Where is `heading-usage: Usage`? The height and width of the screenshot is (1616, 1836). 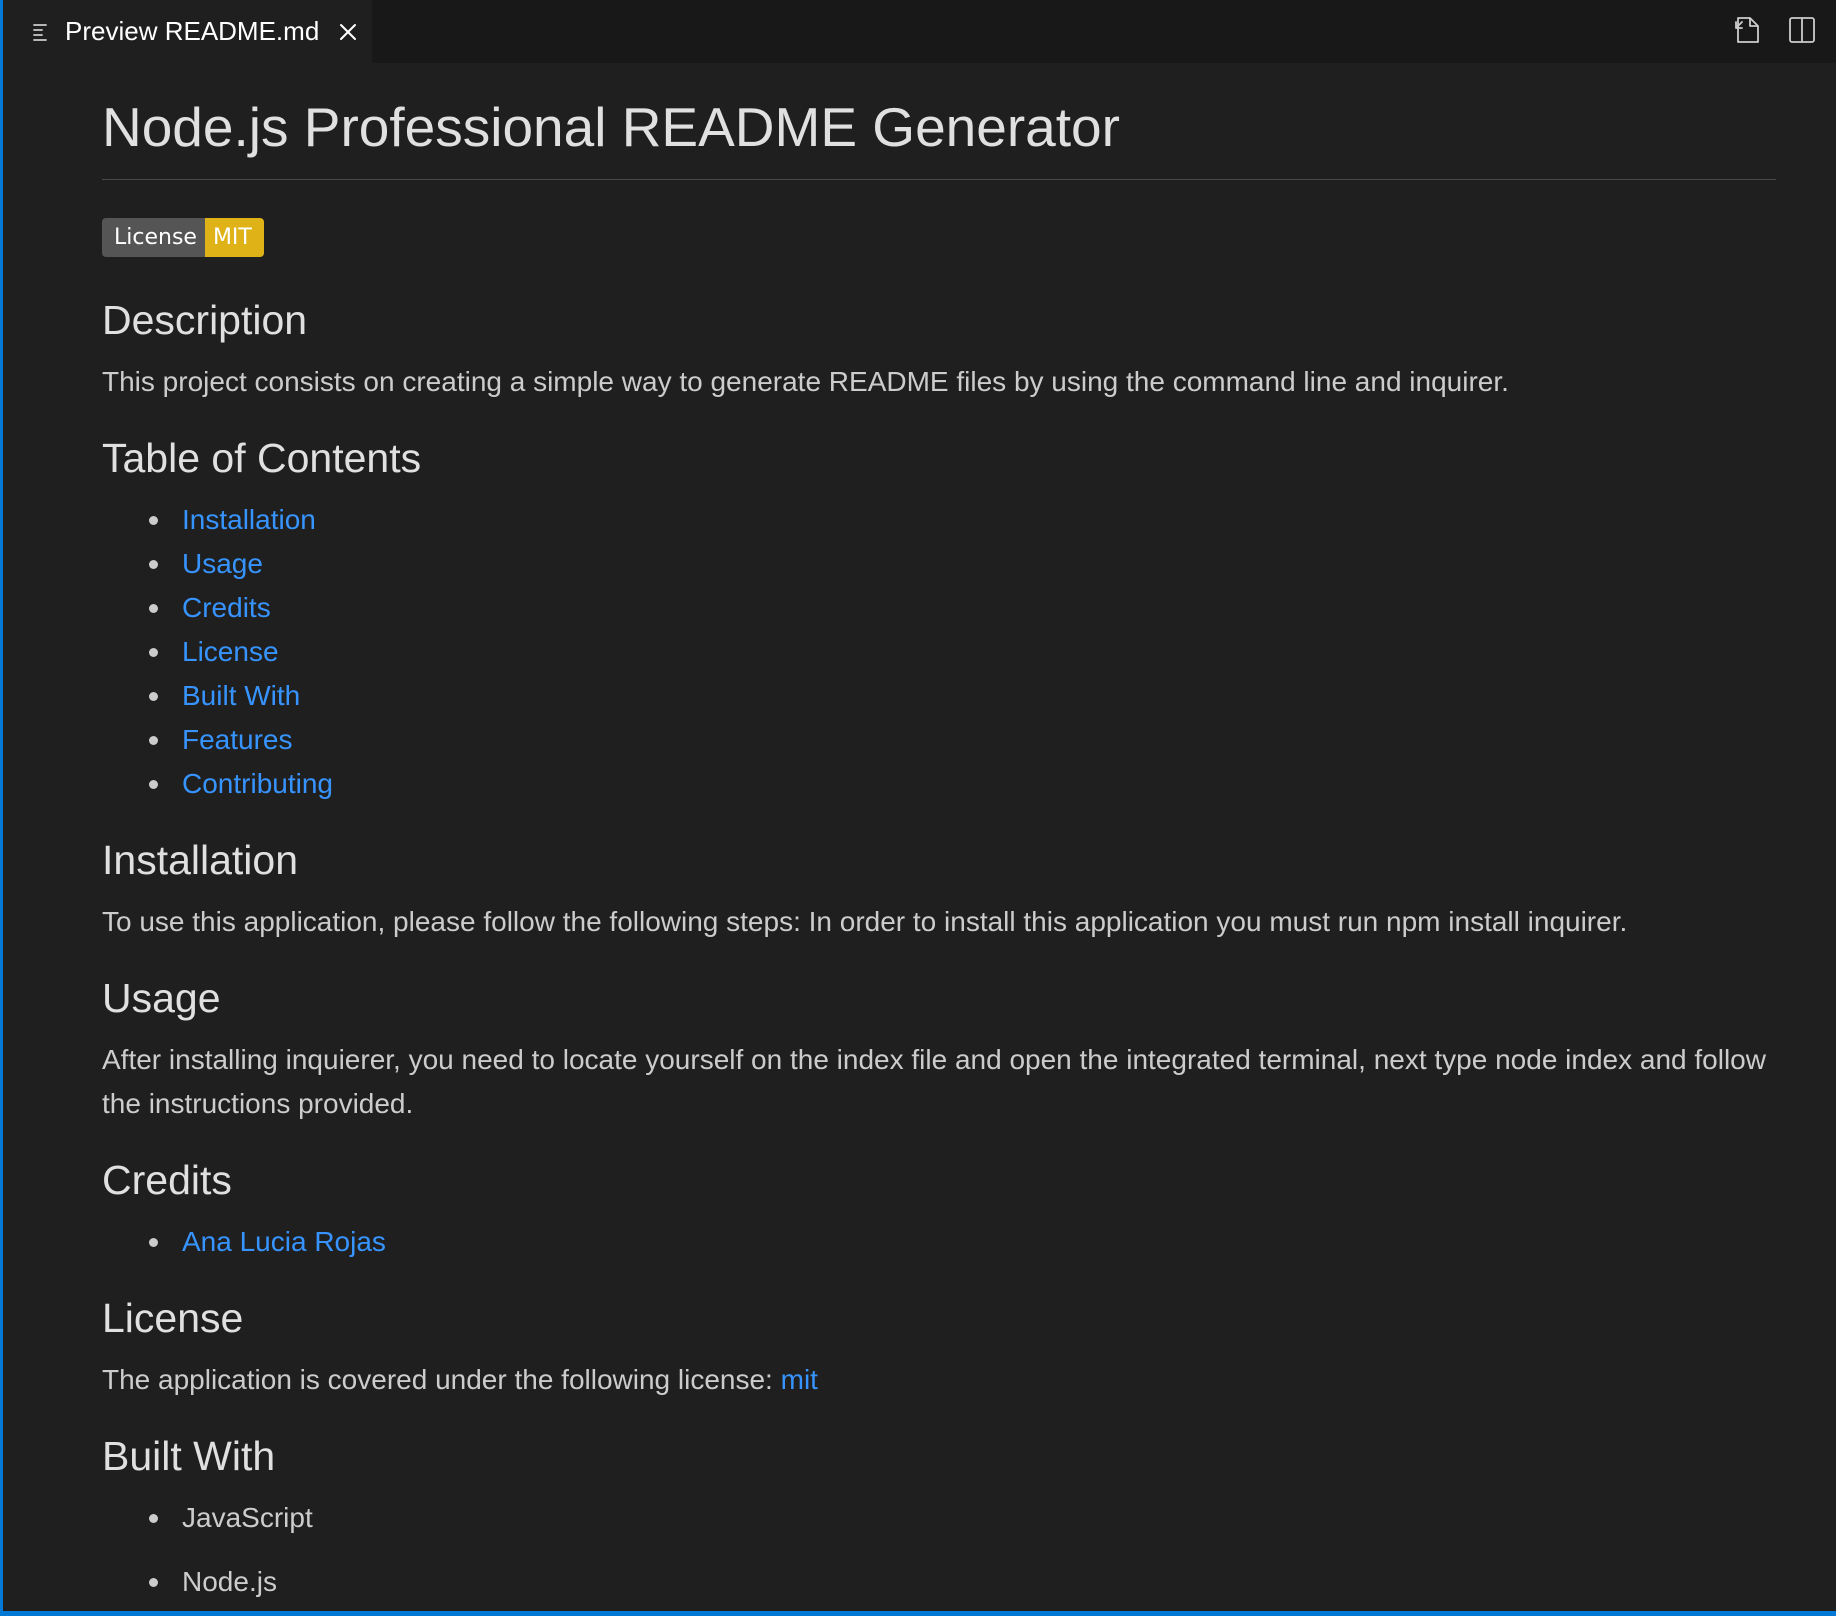 heading-usage: Usage is located at coordinates (161, 998).